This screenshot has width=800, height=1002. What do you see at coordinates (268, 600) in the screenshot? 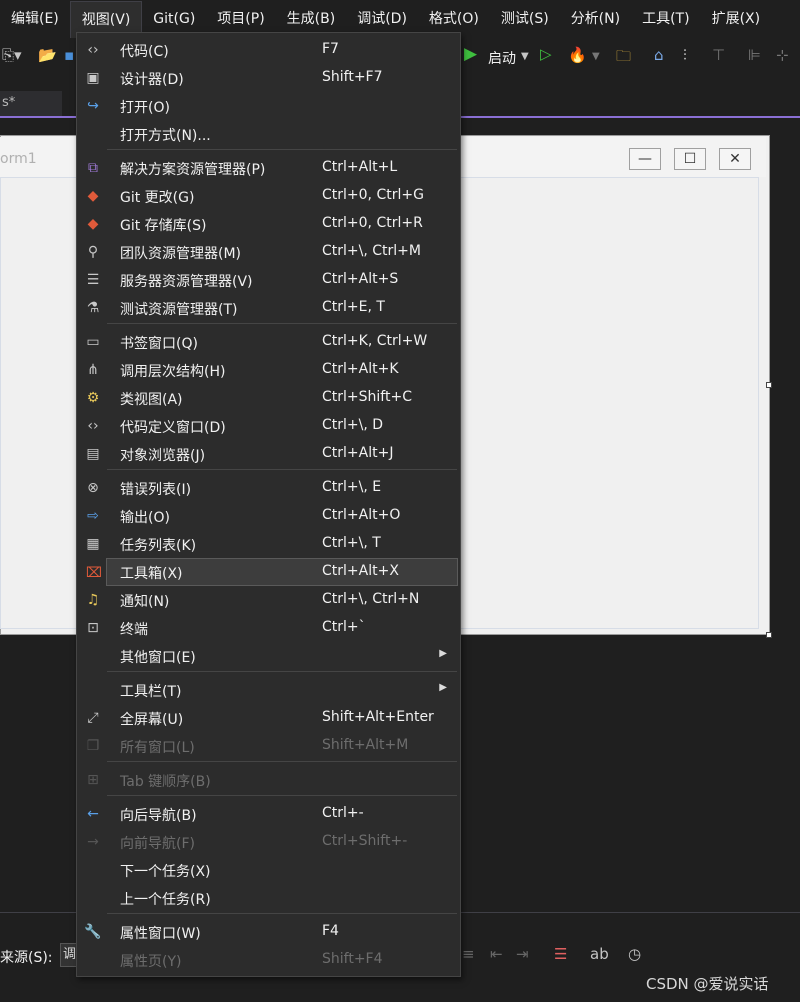
I see `menu-item: ♫ 通知(N) Ctrl+\, Ctrl+N` at bounding box center [268, 600].